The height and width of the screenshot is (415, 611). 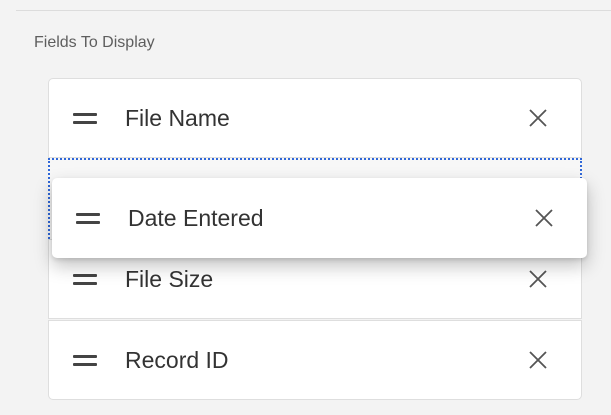 What do you see at coordinates (169, 278) in the screenshot?
I see `field-label: File Size` at bounding box center [169, 278].